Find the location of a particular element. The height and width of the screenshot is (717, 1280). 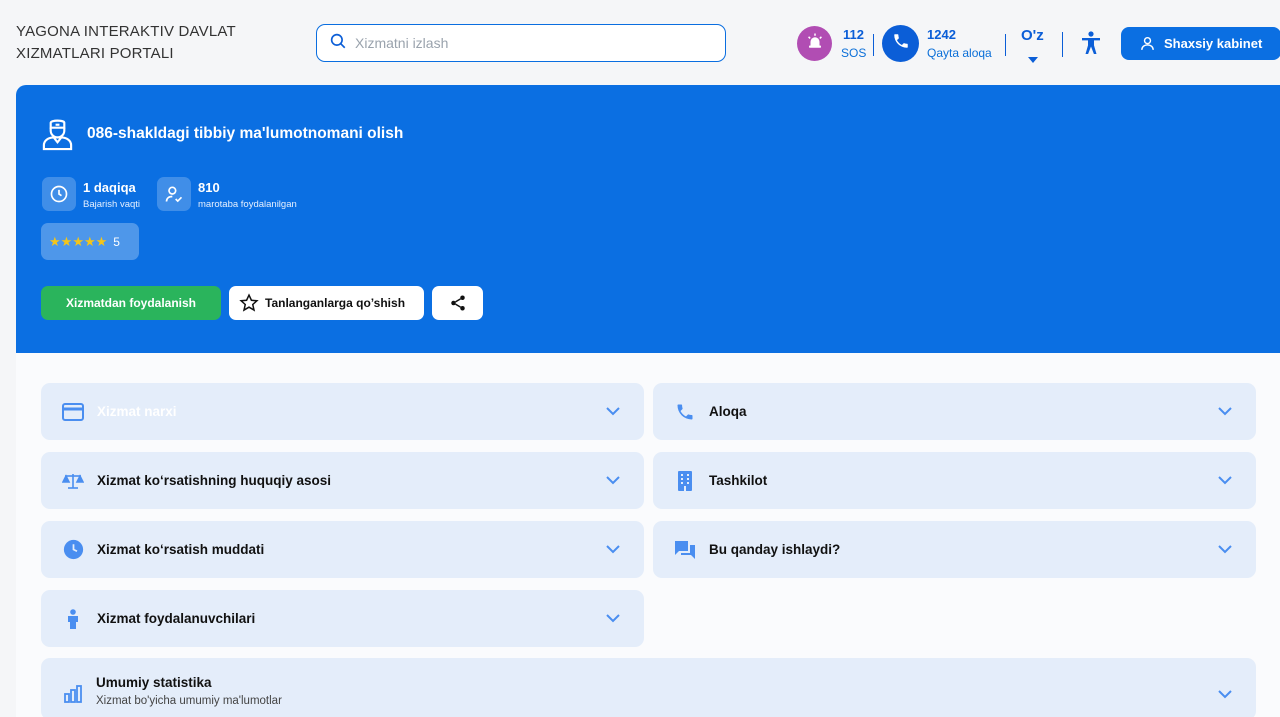

credit-card-icon is located at coordinates (73, 412).